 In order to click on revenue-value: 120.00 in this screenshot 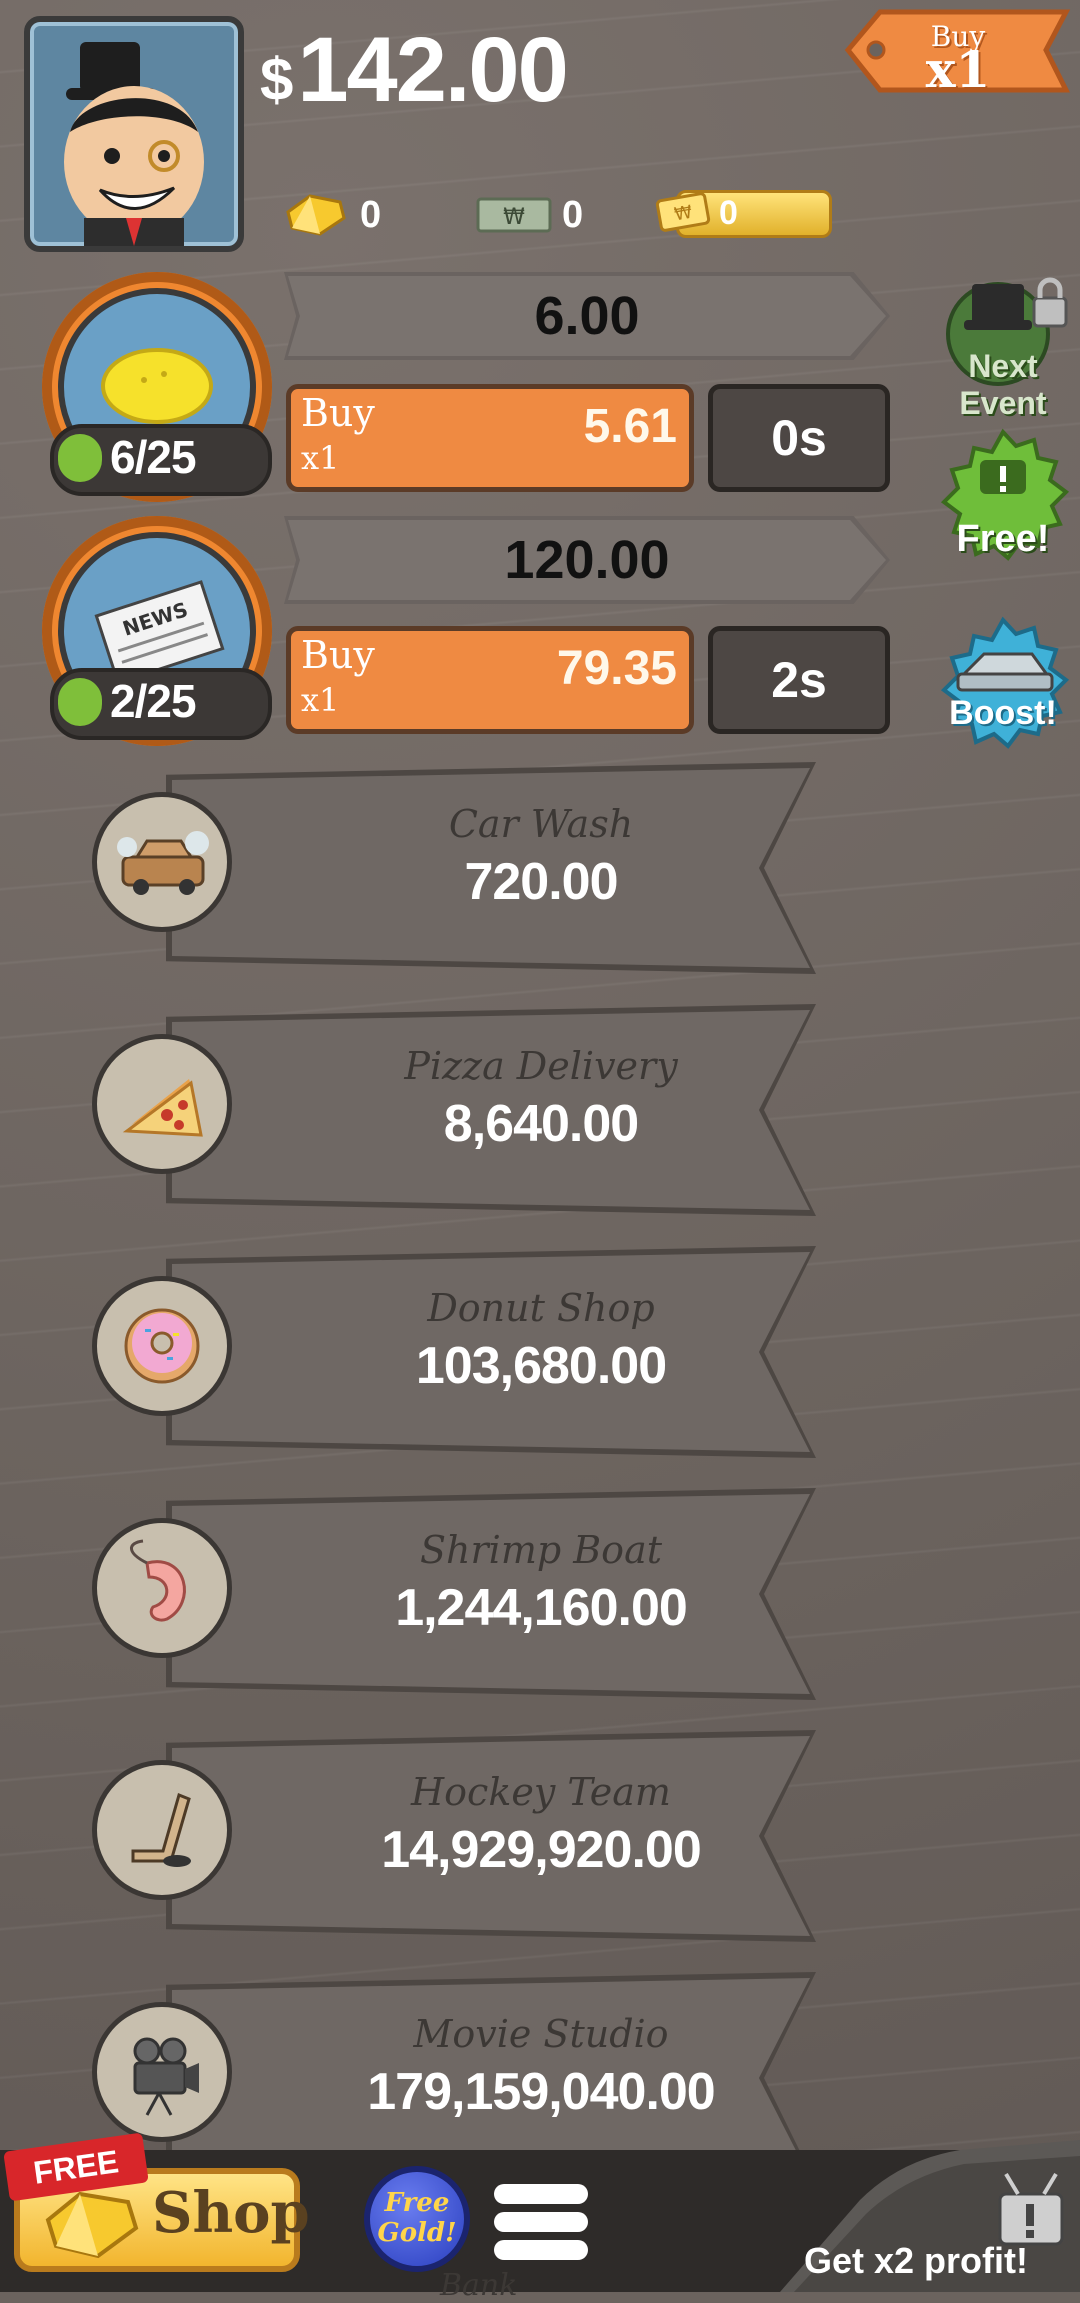, I will do `click(587, 560)`.